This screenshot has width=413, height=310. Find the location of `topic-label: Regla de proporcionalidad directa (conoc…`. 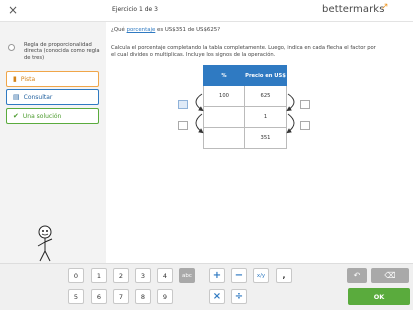

topic-label: Regla de proporcionalidad directa (conoc… is located at coordinates (62, 51).